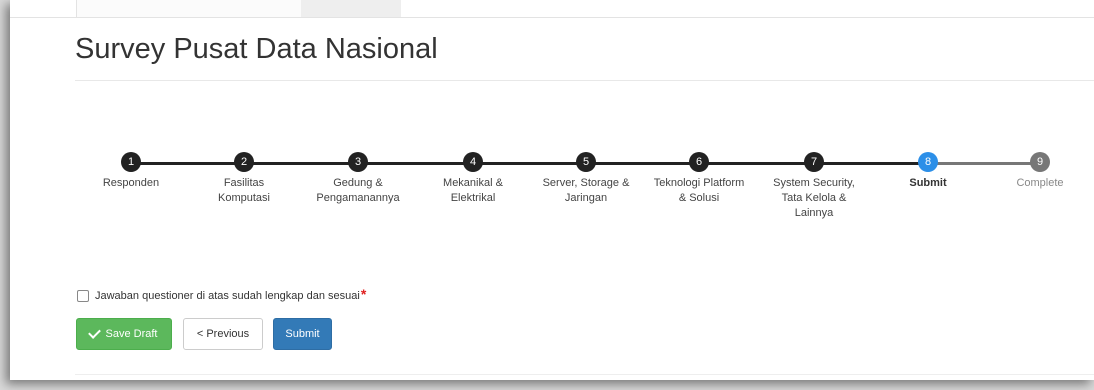 This screenshot has width=1094, height=390. I want to click on check-icon, so click(94, 332).